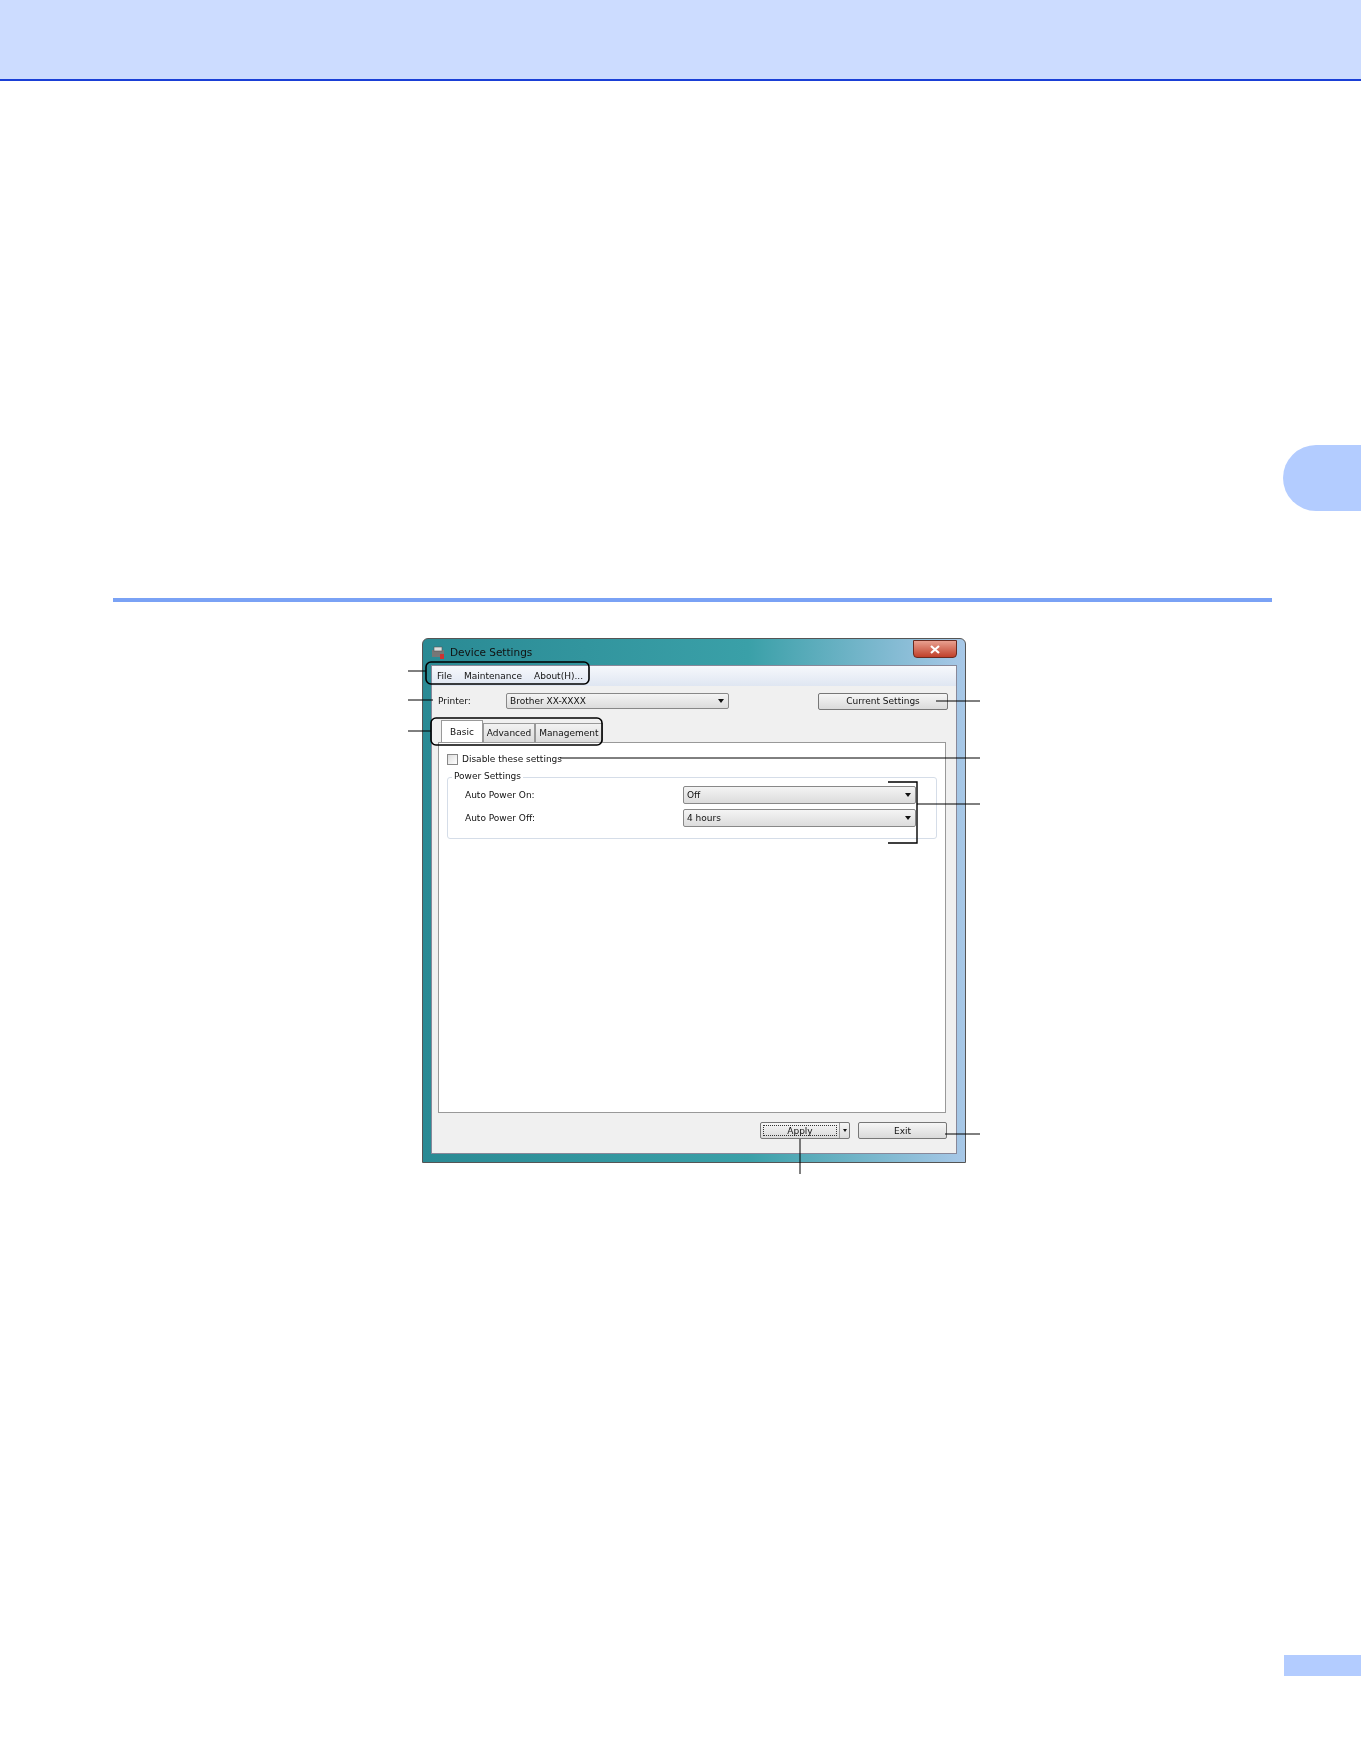 The image size is (1361, 1757). I want to click on checkbox, so click(452, 759).